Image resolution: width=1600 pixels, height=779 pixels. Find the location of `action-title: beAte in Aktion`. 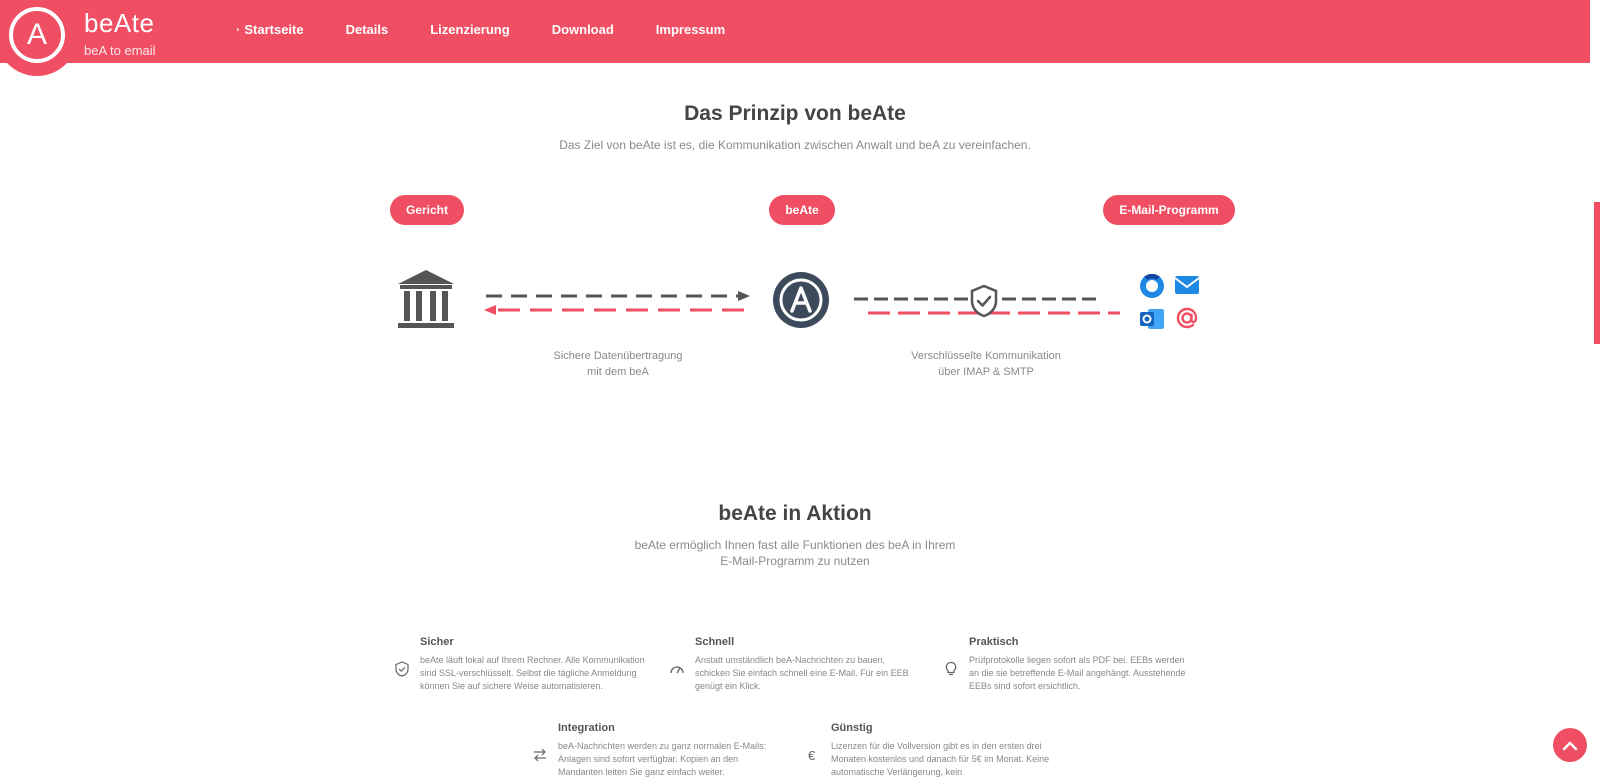

action-title: beAte in Aktion is located at coordinates (795, 513).